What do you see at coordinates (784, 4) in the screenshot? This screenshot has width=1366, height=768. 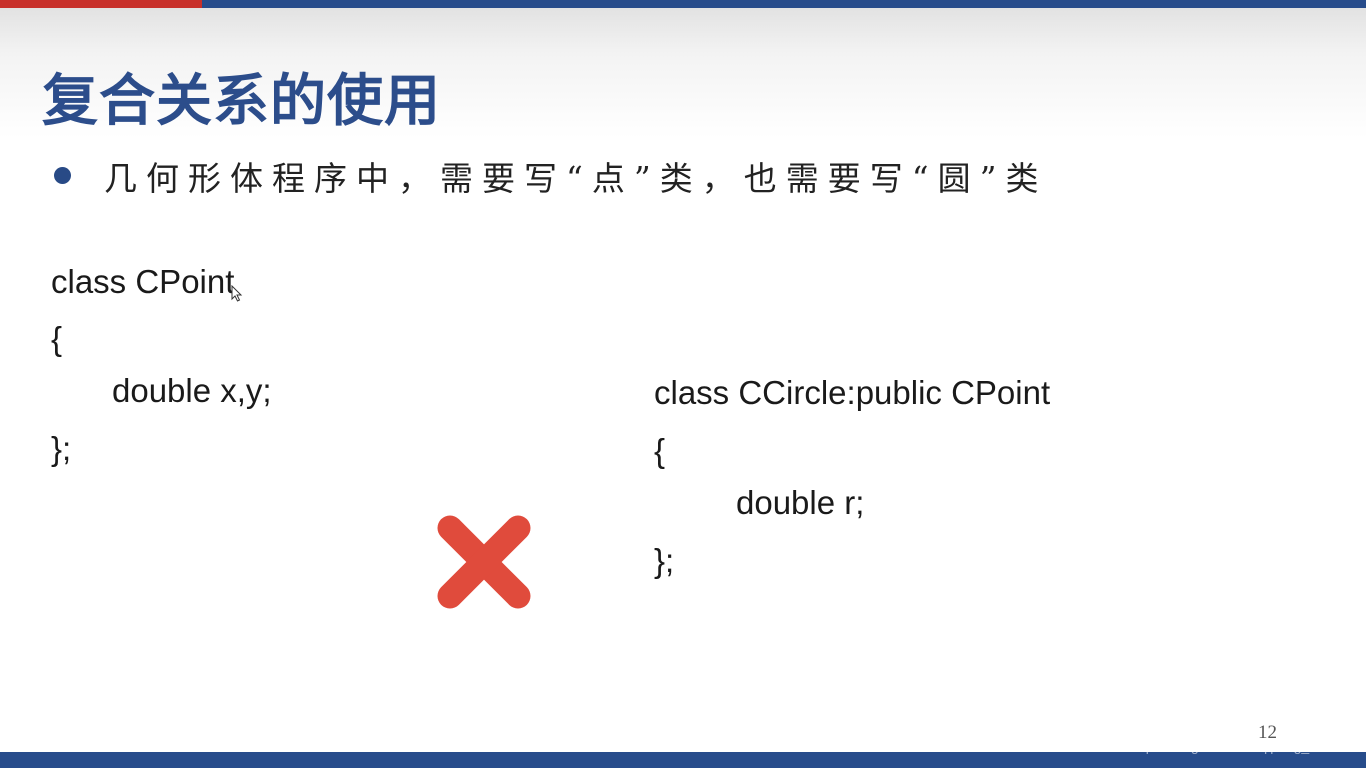 I see `top-accent-bar-blue` at bounding box center [784, 4].